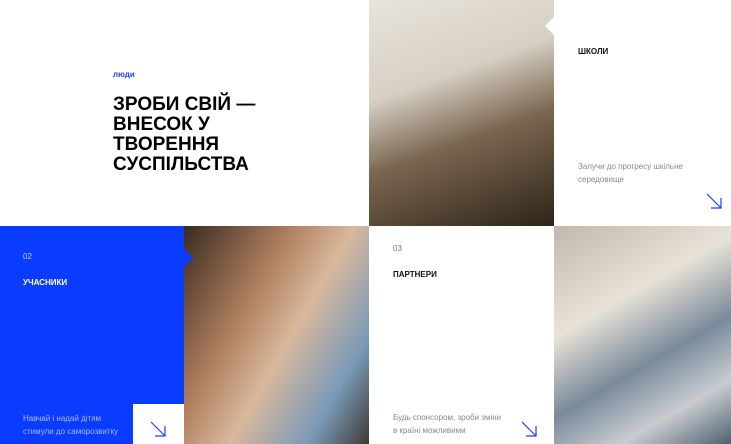 The image size is (731, 444). I want to click on card-description: Залучи до прогресу шкільне середовище, so click(630, 173).